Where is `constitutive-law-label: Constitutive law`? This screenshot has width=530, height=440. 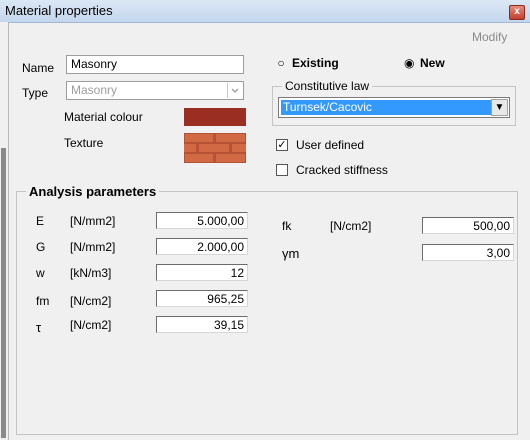 constitutive-law-label: Constitutive law is located at coordinates (327, 86).